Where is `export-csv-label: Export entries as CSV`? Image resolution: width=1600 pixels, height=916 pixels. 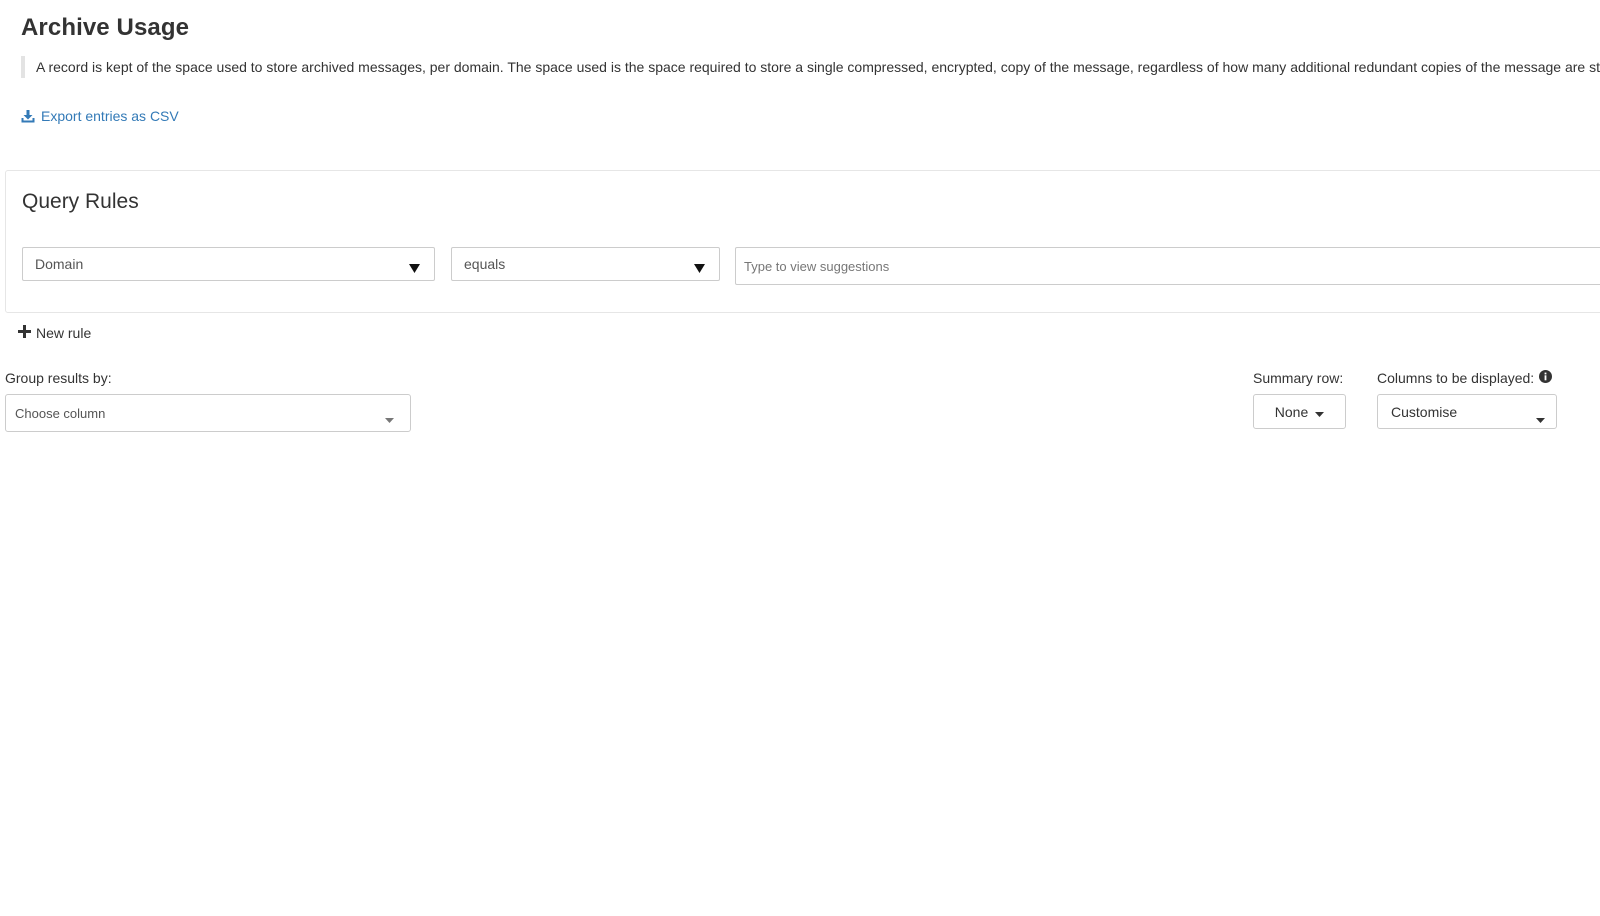
export-csv-label: Export entries as CSV is located at coordinates (110, 116).